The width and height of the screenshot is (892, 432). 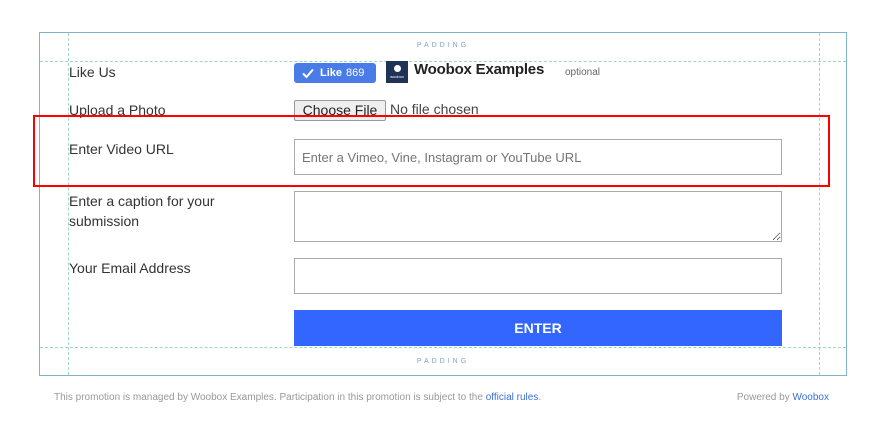 What do you see at coordinates (130, 268) in the screenshot?
I see `email-label: Your Email Address` at bounding box center [130, 268].